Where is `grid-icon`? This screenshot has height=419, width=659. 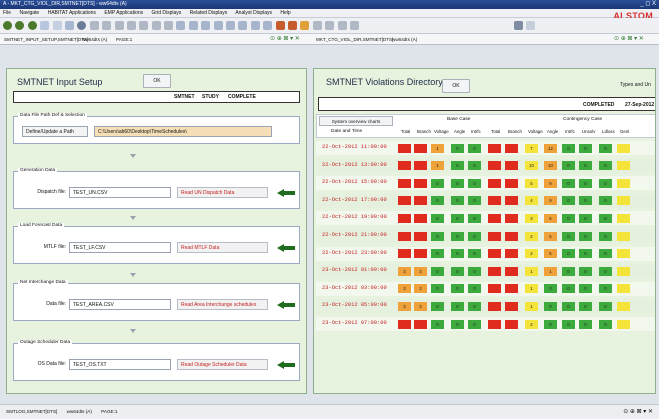
grid-icon is located at coordinates (57, 25).